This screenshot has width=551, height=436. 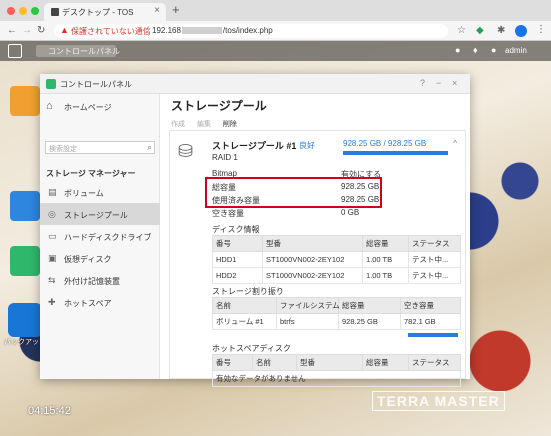 I want to click on free-capacity-value: 0 GB, so click(x=350, y=212).